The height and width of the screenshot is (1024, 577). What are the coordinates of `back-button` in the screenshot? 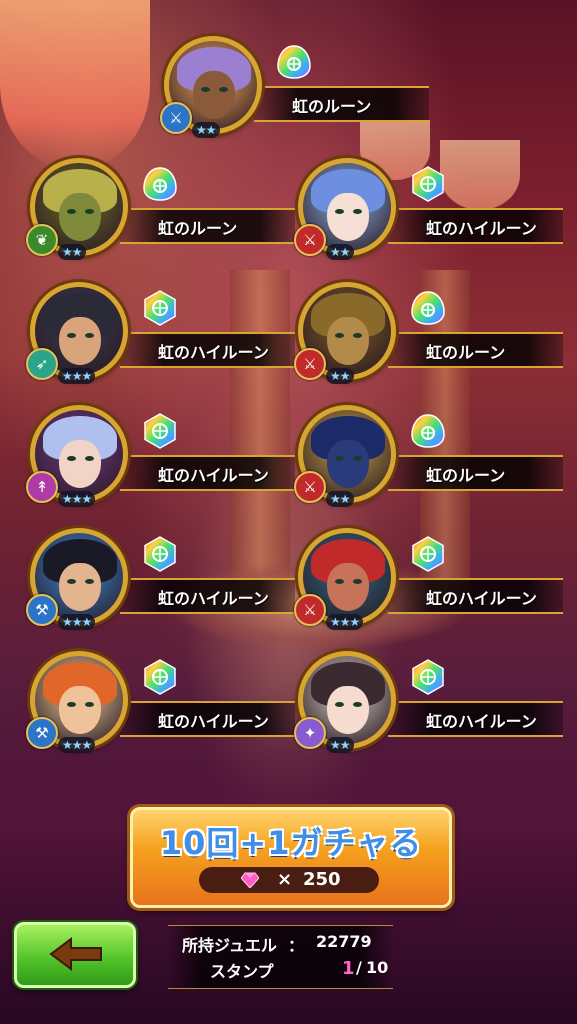 It's located at (75, 955).